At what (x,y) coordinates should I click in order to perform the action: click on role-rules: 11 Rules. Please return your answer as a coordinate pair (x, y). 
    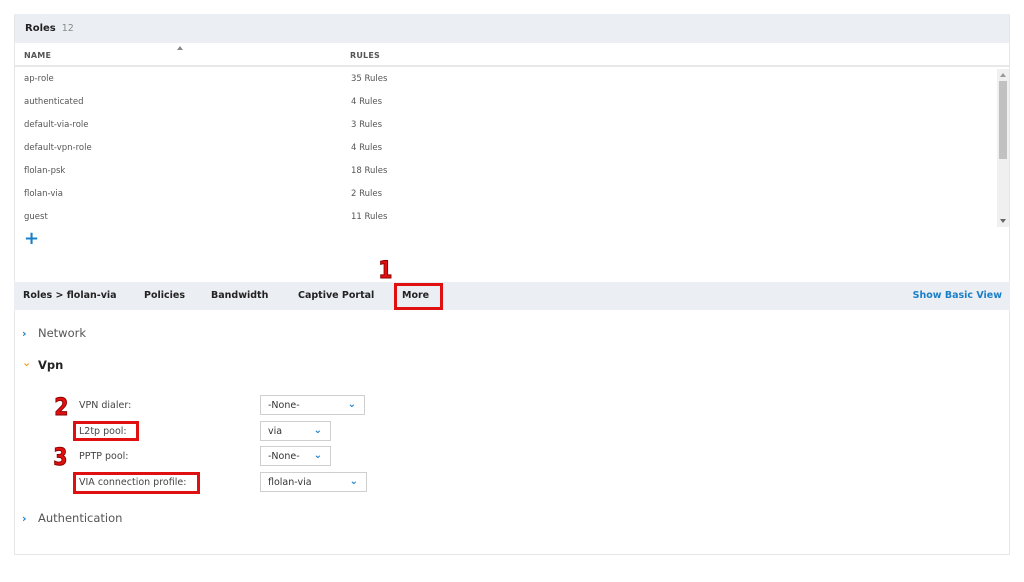
    Looking at the image, I should click on (369, 217).